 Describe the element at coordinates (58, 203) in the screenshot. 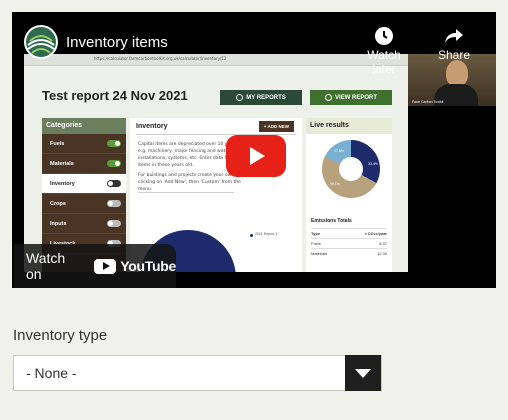

I see `category-label: Crops` at that location.